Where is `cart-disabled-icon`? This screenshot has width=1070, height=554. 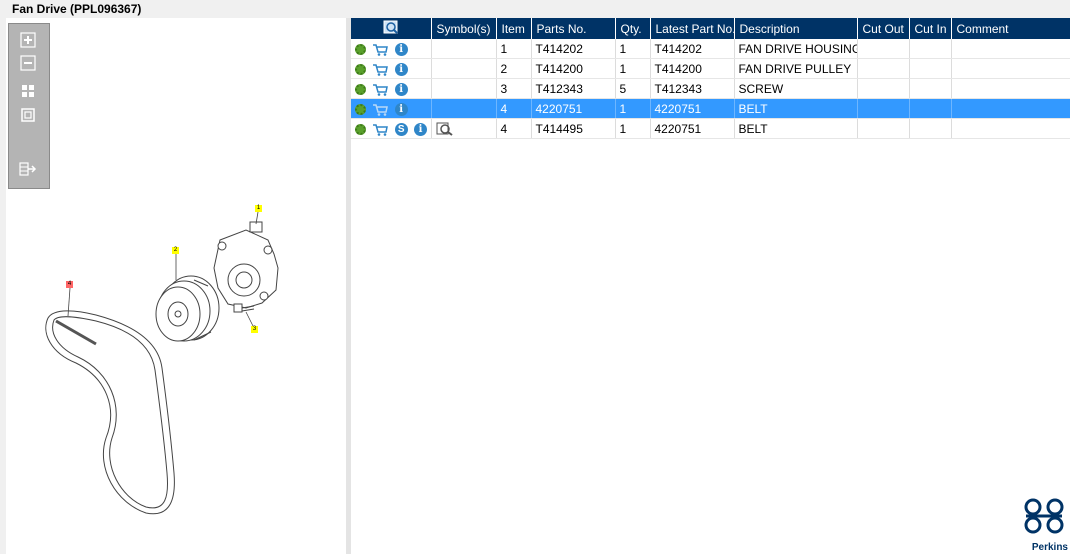
cart-disabled-icon is located at coordinates (380, 109).